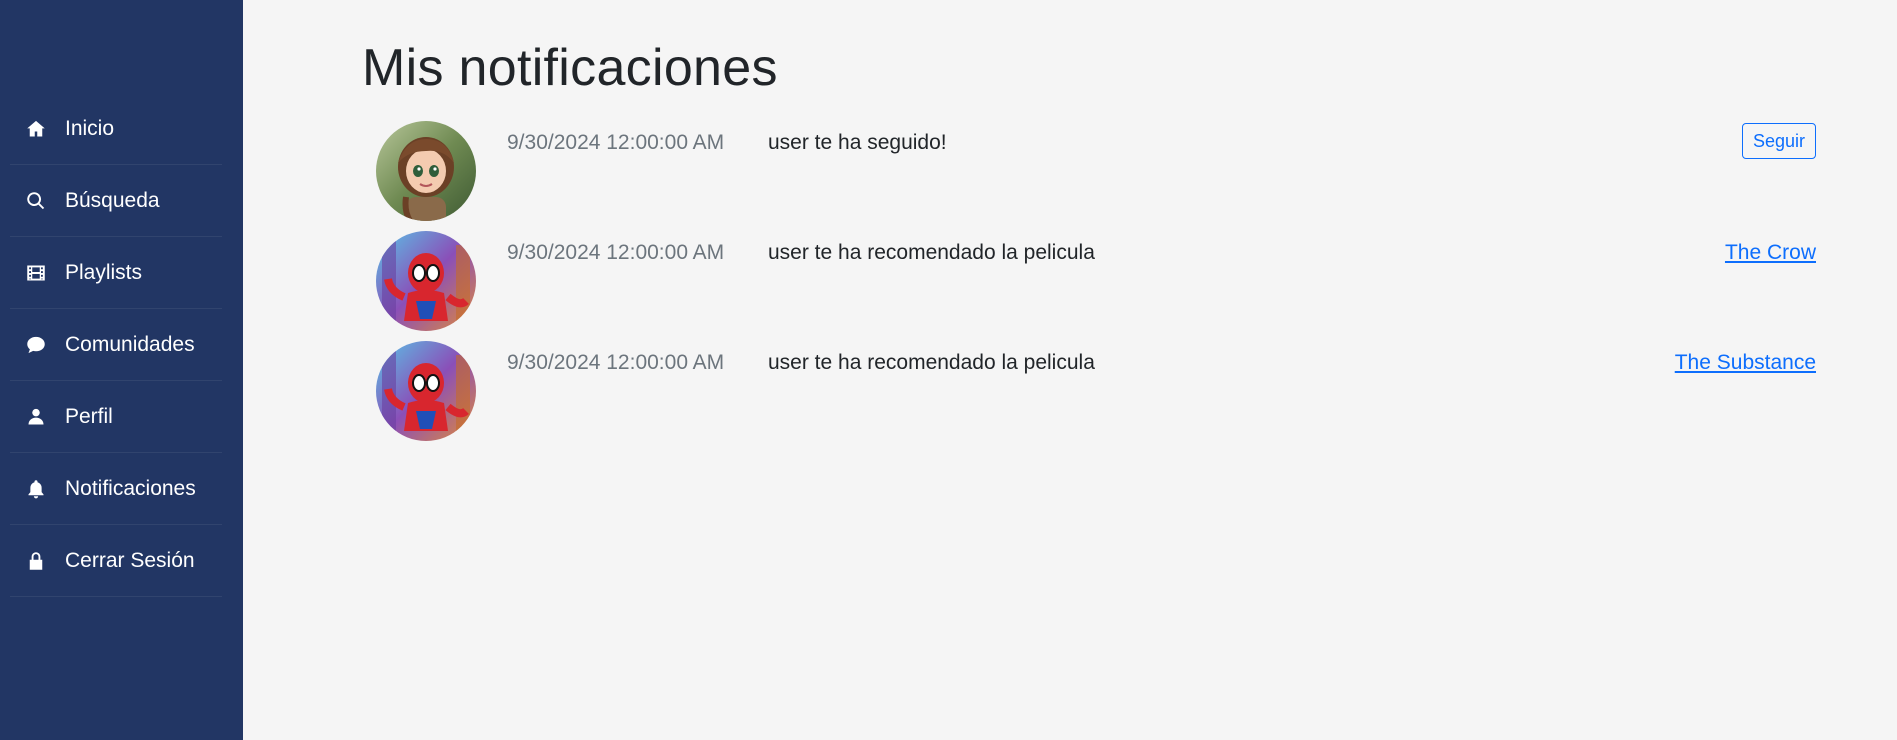 This screenshot has height=740, width=1897. Describe the element at coordinates (112, 200) in the screenshot. I see `sidebar-item-label: Búsqueda` at that location.